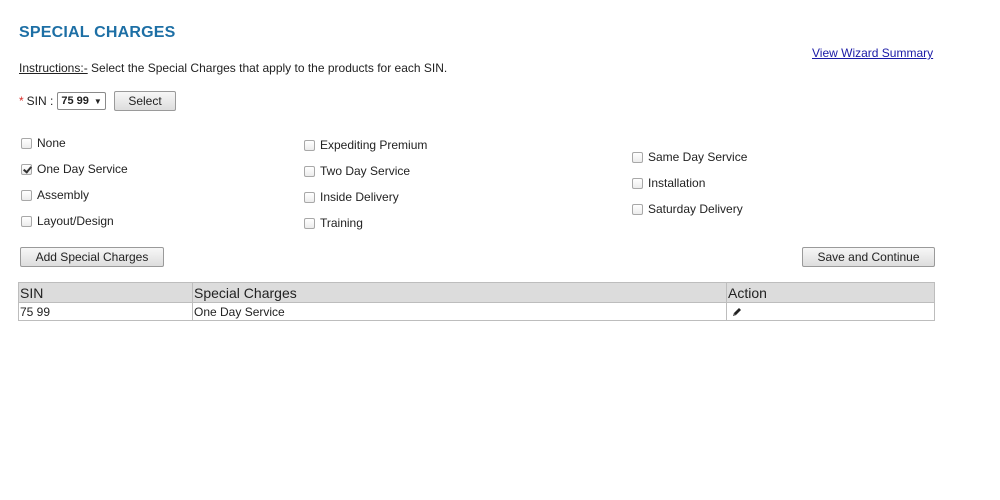  Describe the element at coordinates (75, 221) in the screenshot. I see `charge-label: Layout/Design` at that location.